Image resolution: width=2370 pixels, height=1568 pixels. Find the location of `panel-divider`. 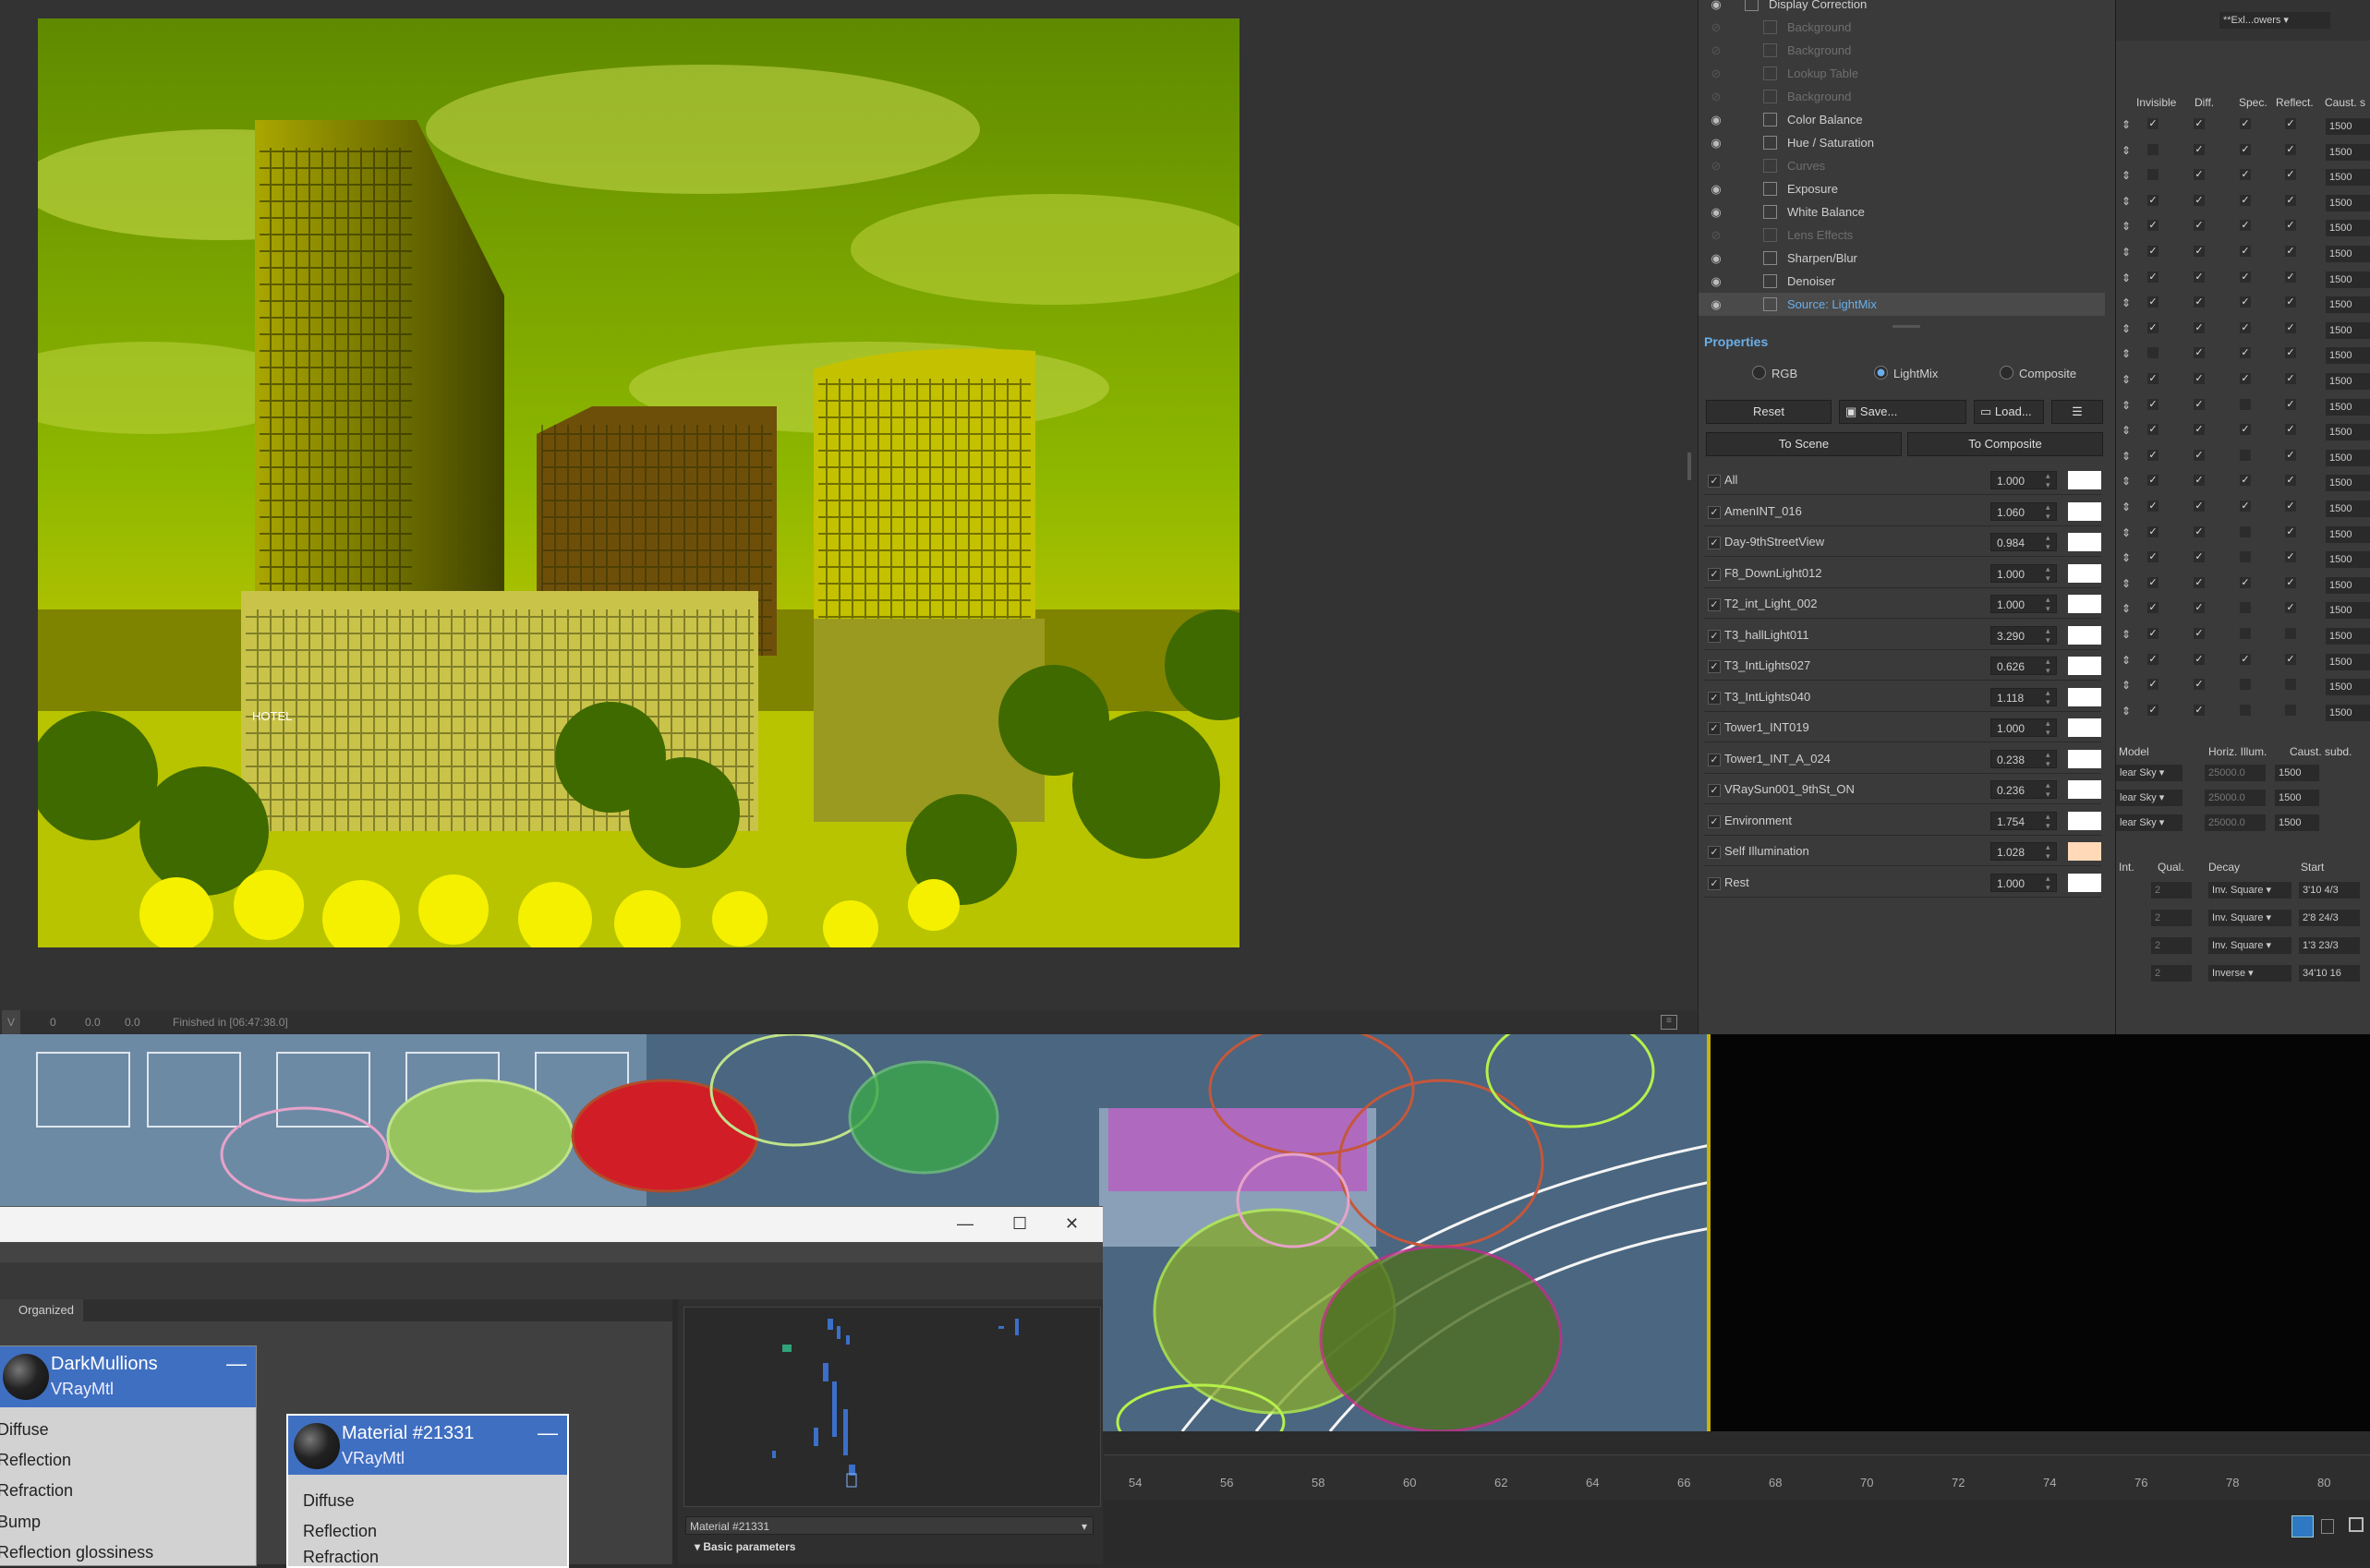

panel-divider is located at coordinates (675, 1431).